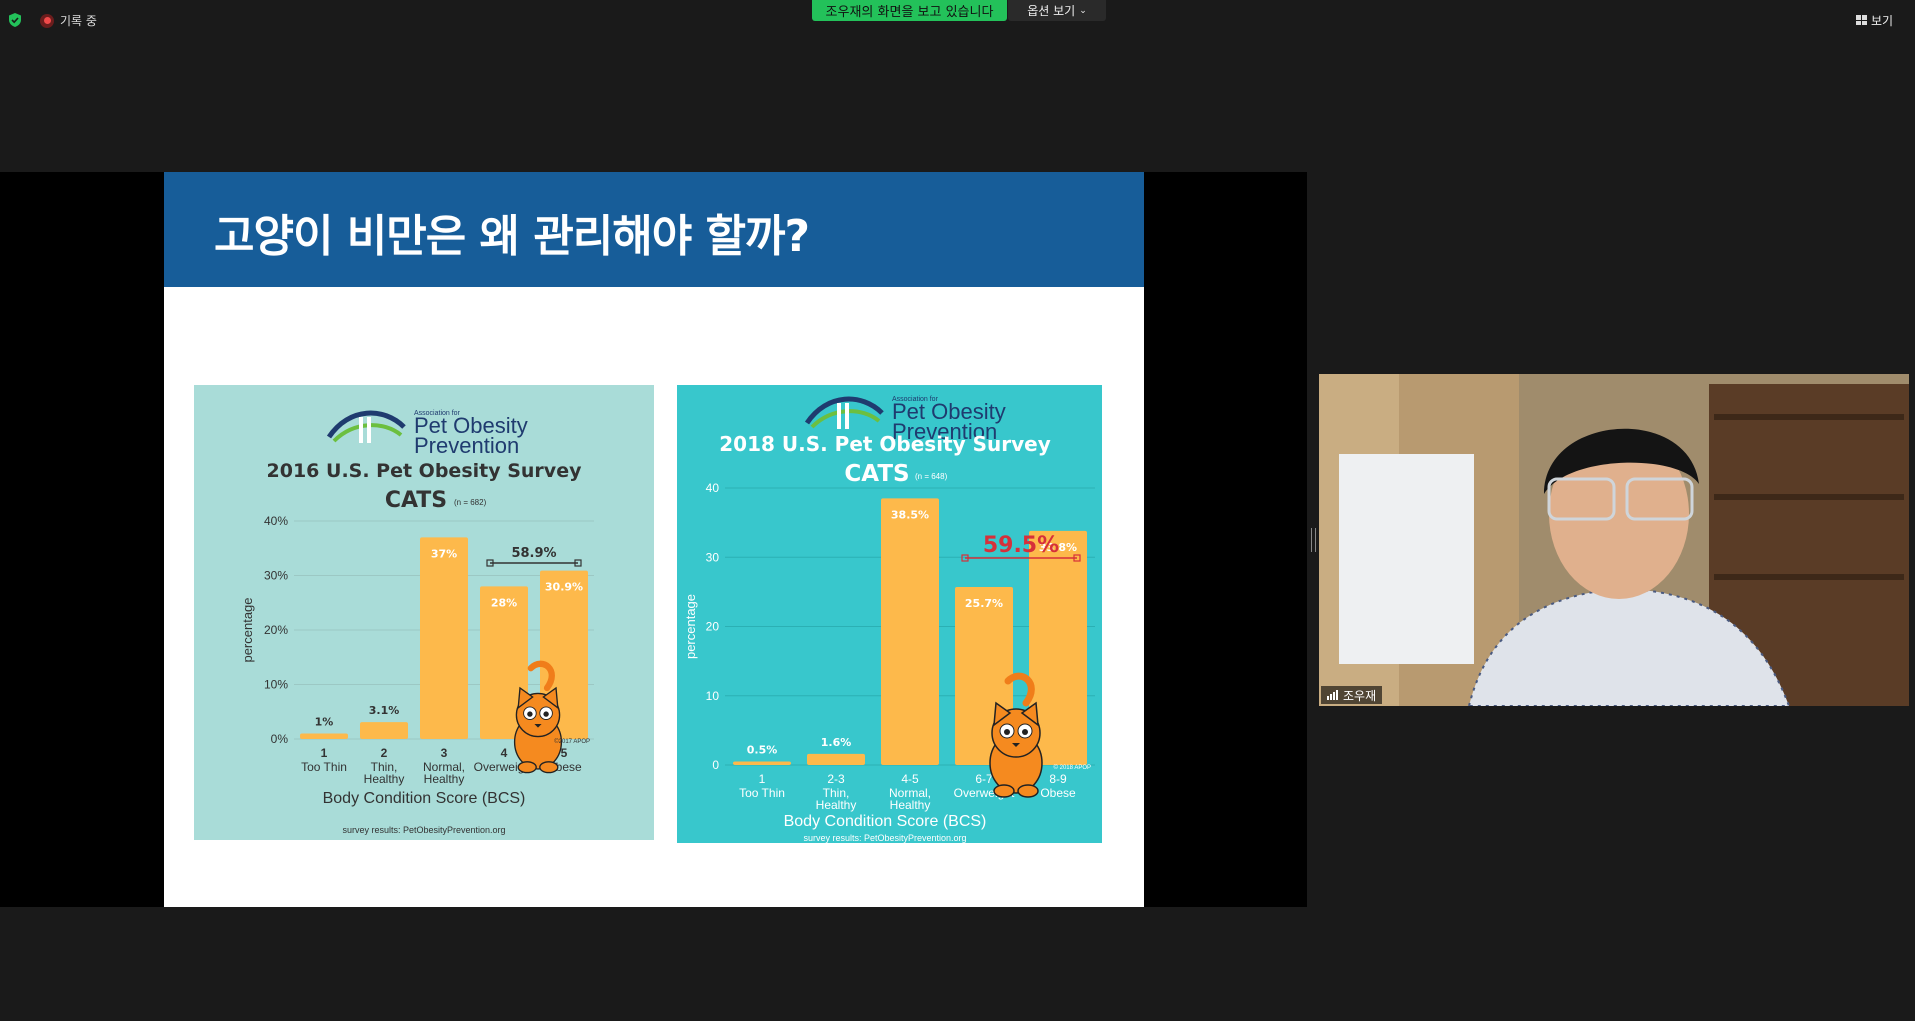  What do you see at coordinates (384, 753) in the screenshot?
I see `x-tick-number: 2` at bounding box center [384, 753].